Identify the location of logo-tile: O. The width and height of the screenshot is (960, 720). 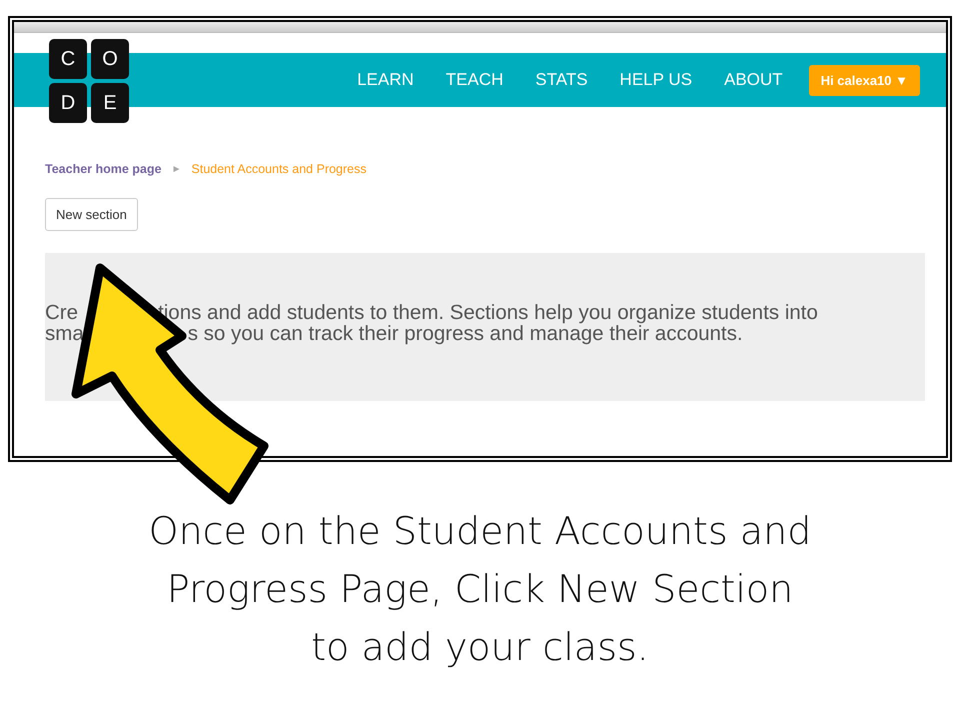
(110, 59).